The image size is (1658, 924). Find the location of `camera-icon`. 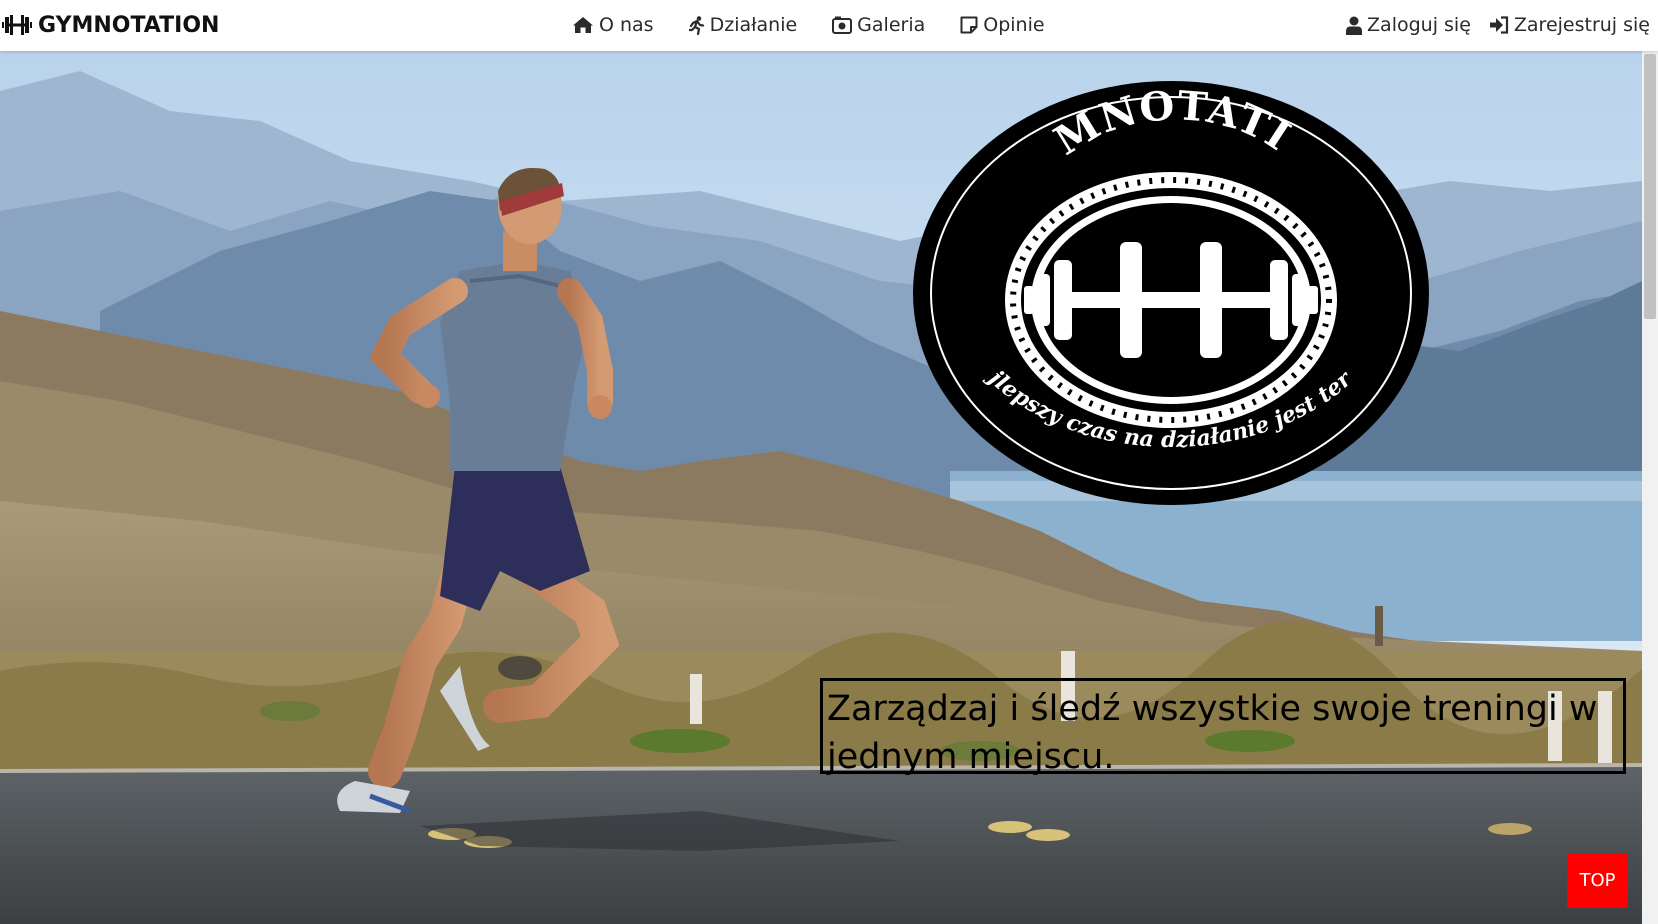

camera-icon is located at coordinates (842, 25).